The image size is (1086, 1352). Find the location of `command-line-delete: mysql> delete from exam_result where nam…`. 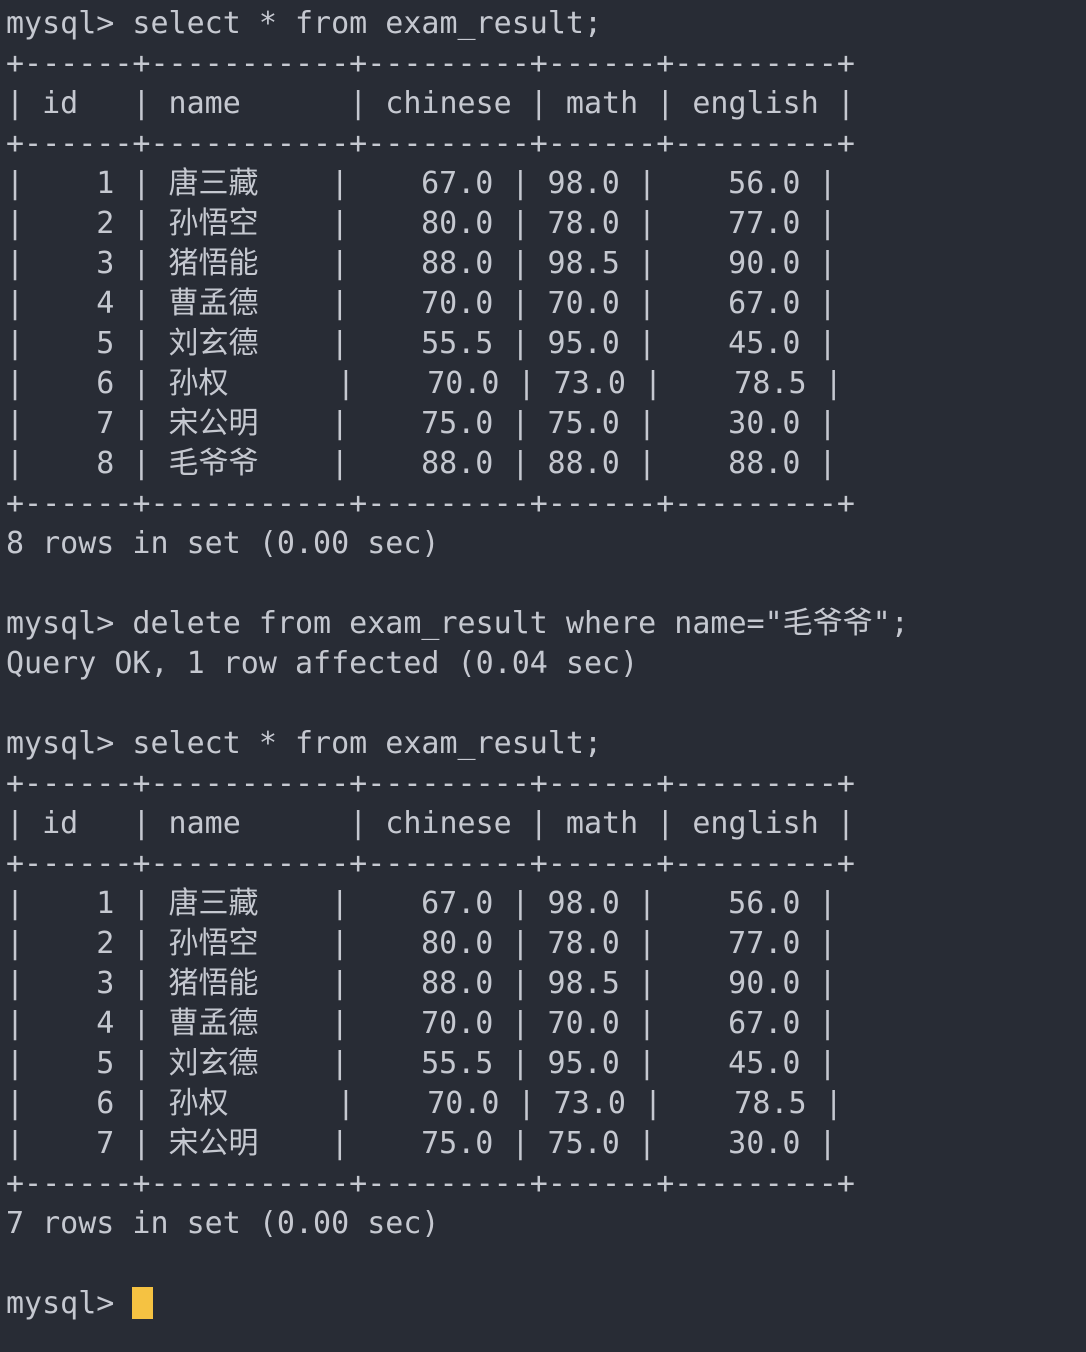

command-line-delete: mysql> delete from exam_result where nam… is located at coordinates (457, 623).